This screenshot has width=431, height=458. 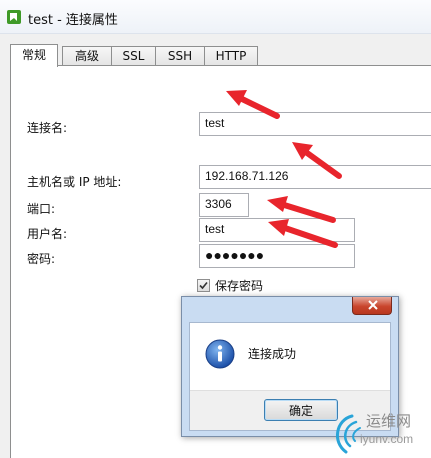 I want to click on tab-http: HTTP, so click(x=231, y=56).